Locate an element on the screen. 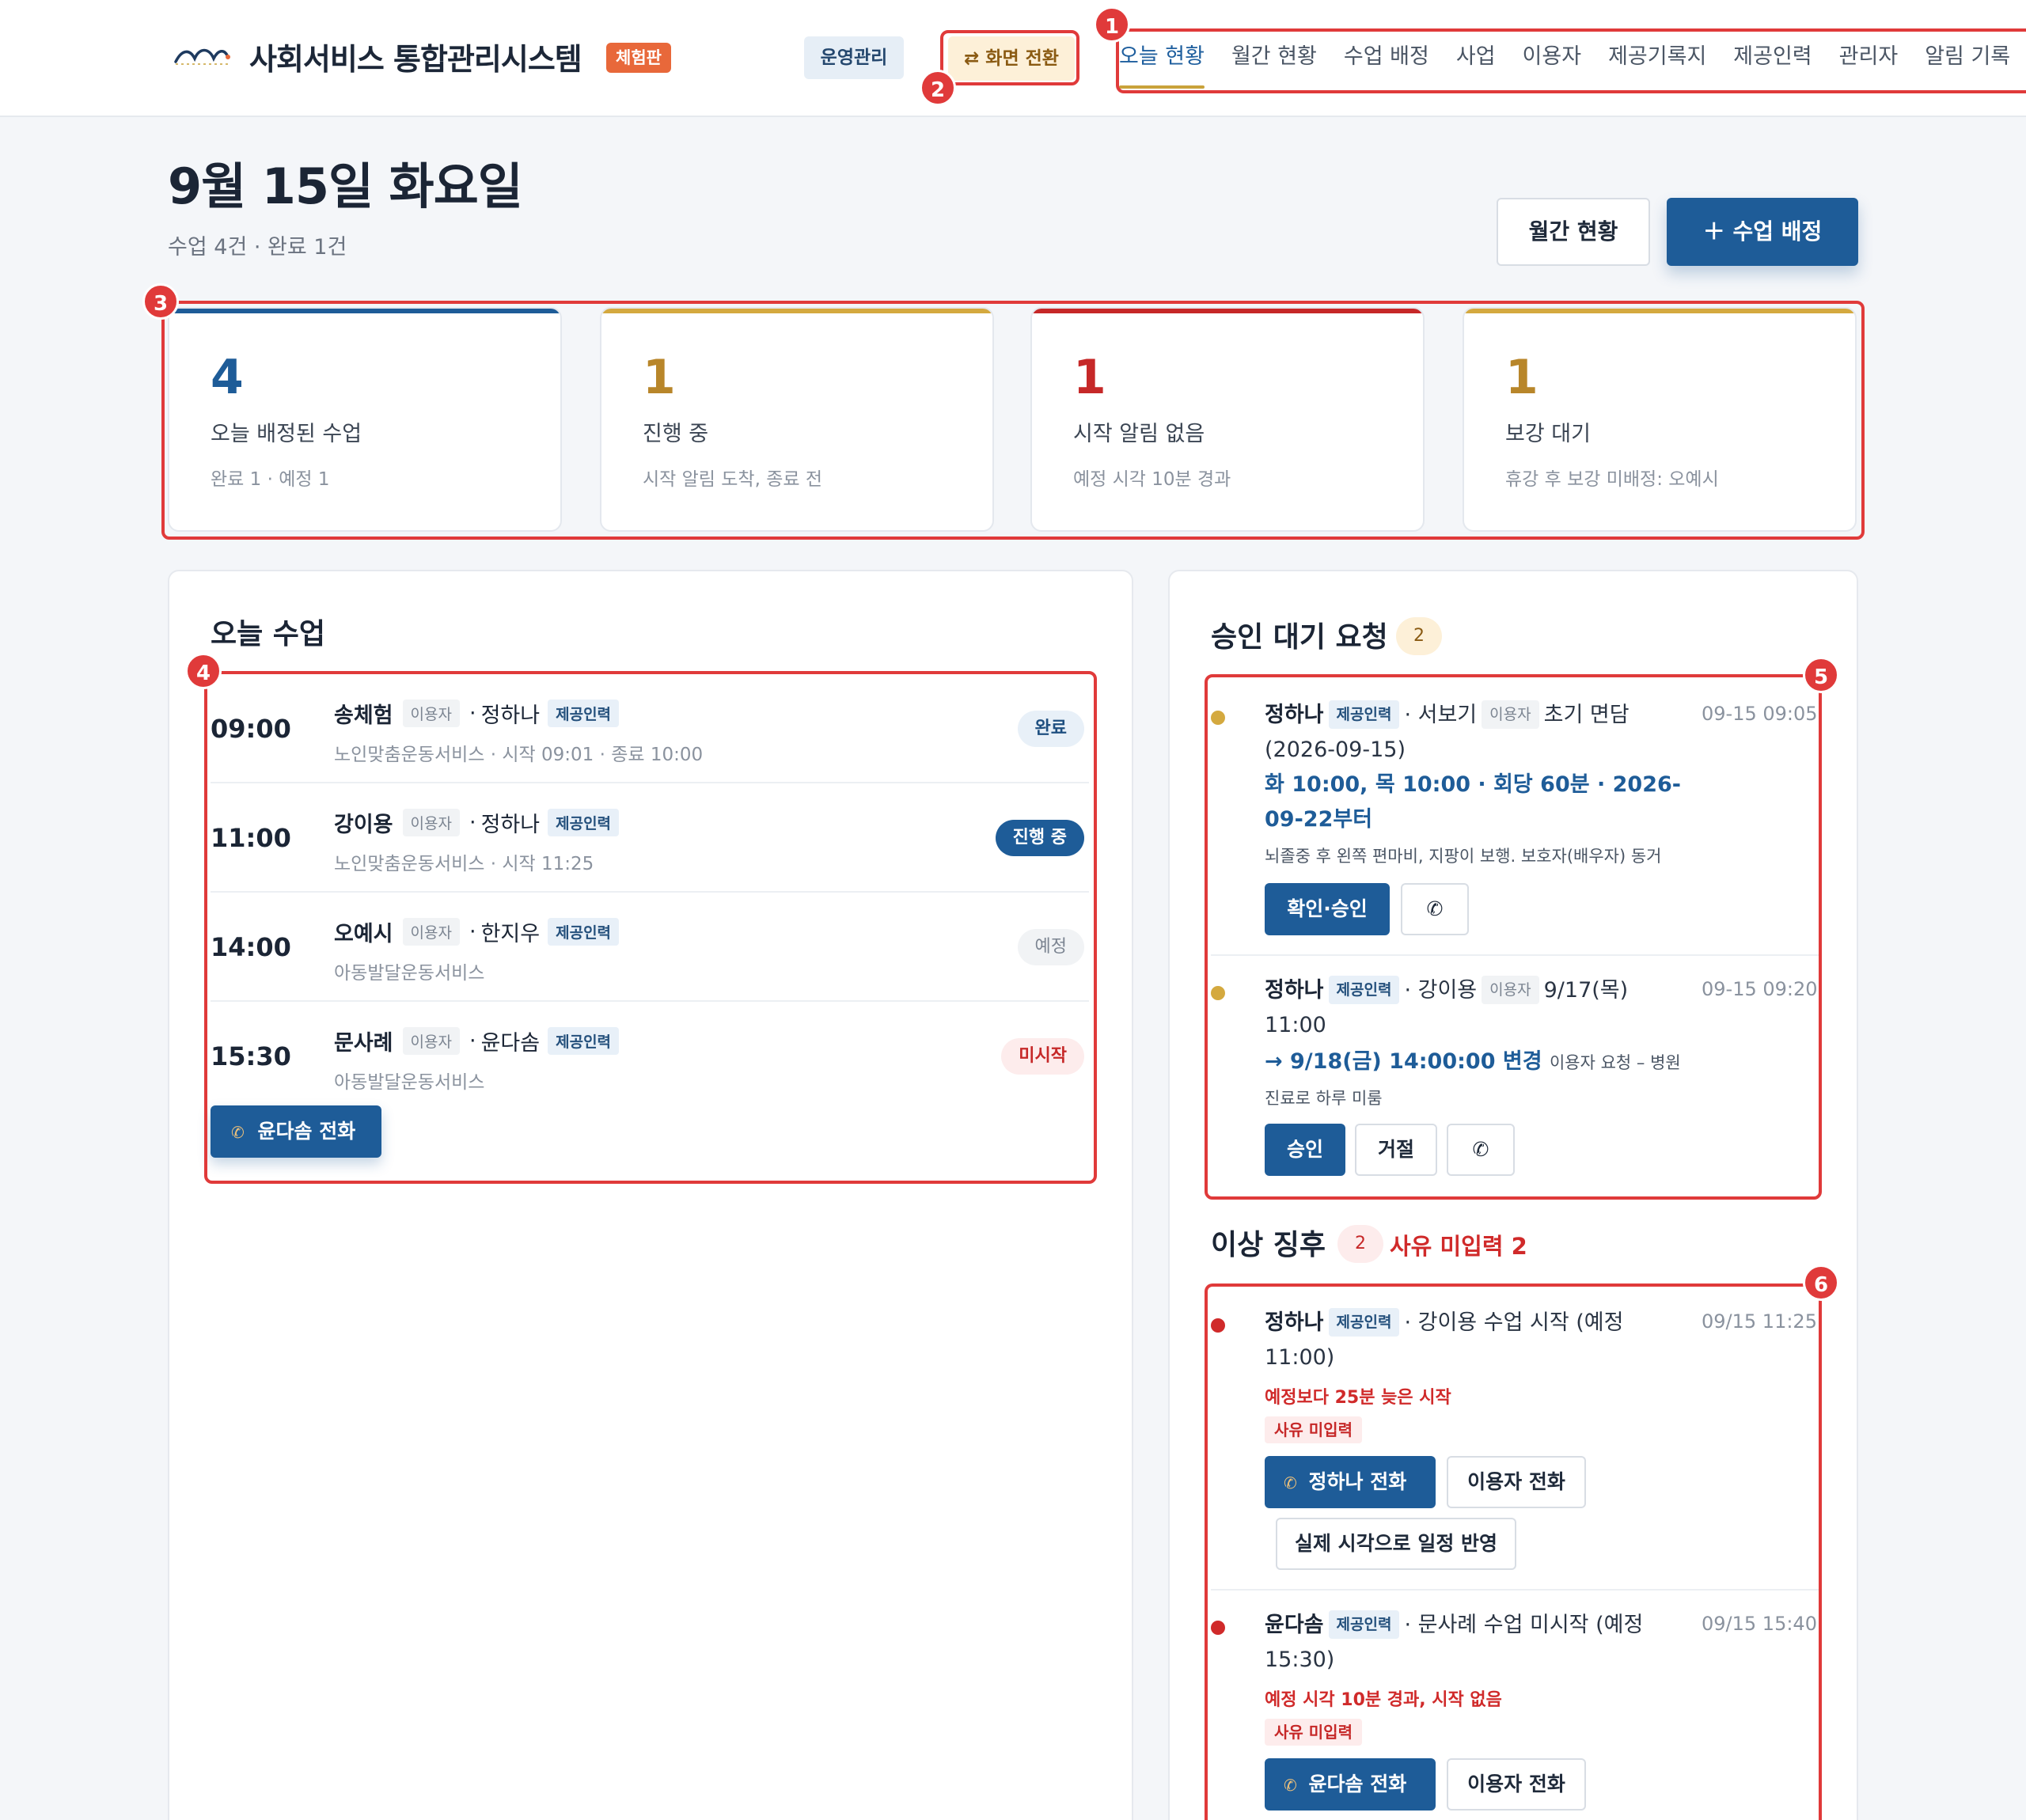 This screenshot has height=1820, width=2026. edition-badge: 체험판 is located at coordinates (638, 58).